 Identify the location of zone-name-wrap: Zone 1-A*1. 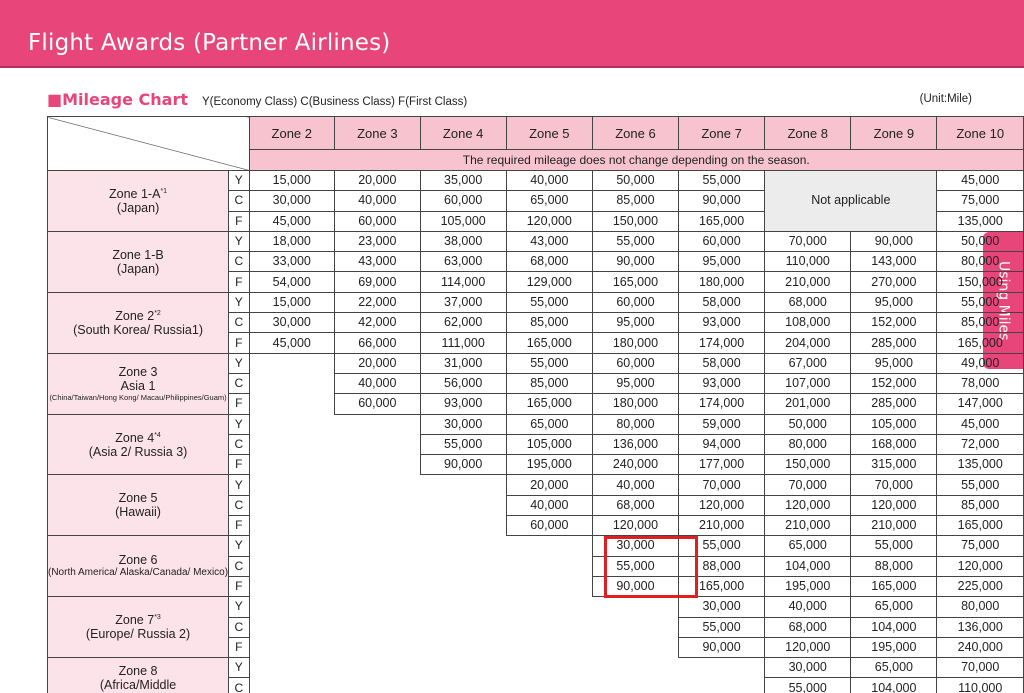
(138, 193).